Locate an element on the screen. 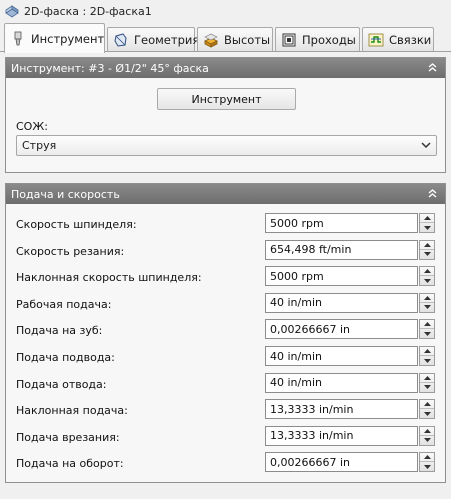 Image resolution: width=451 pixels, height=499 pixels. param-row: Скорость шпинделя: is located at coordinates (226, 224).